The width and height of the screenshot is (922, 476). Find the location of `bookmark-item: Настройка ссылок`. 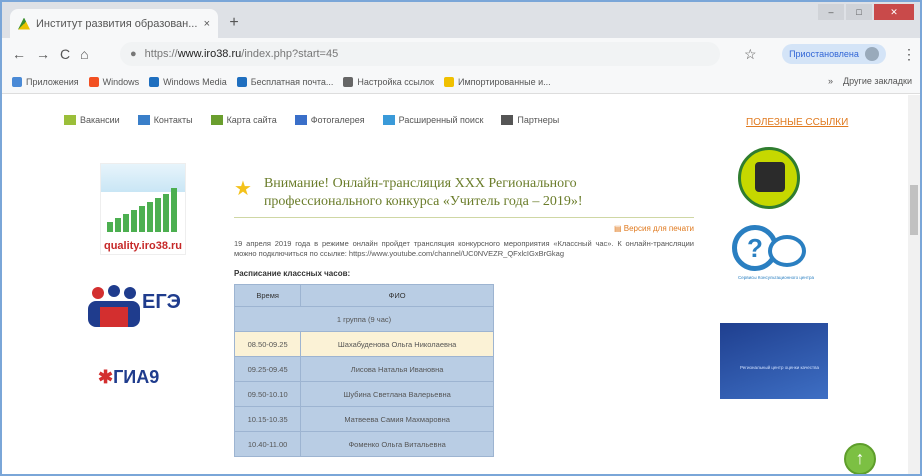

bookmark-item: Настройка ссылок is located at coordinates (388, 81).